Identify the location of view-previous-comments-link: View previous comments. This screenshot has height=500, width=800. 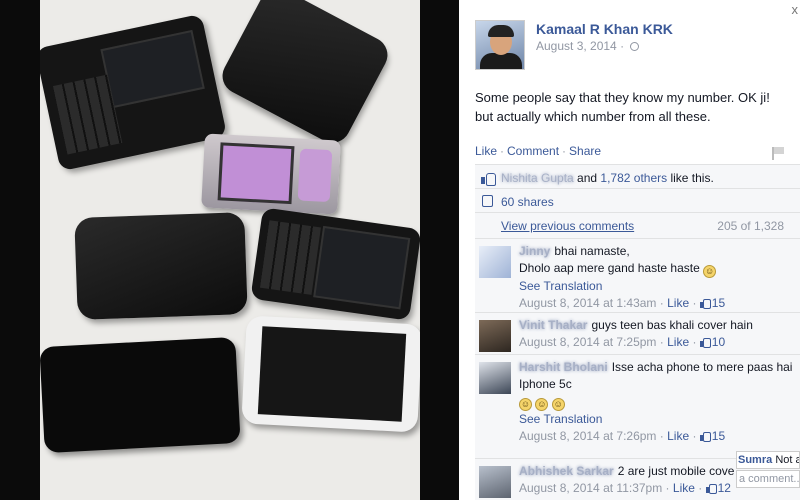
(567, 226).